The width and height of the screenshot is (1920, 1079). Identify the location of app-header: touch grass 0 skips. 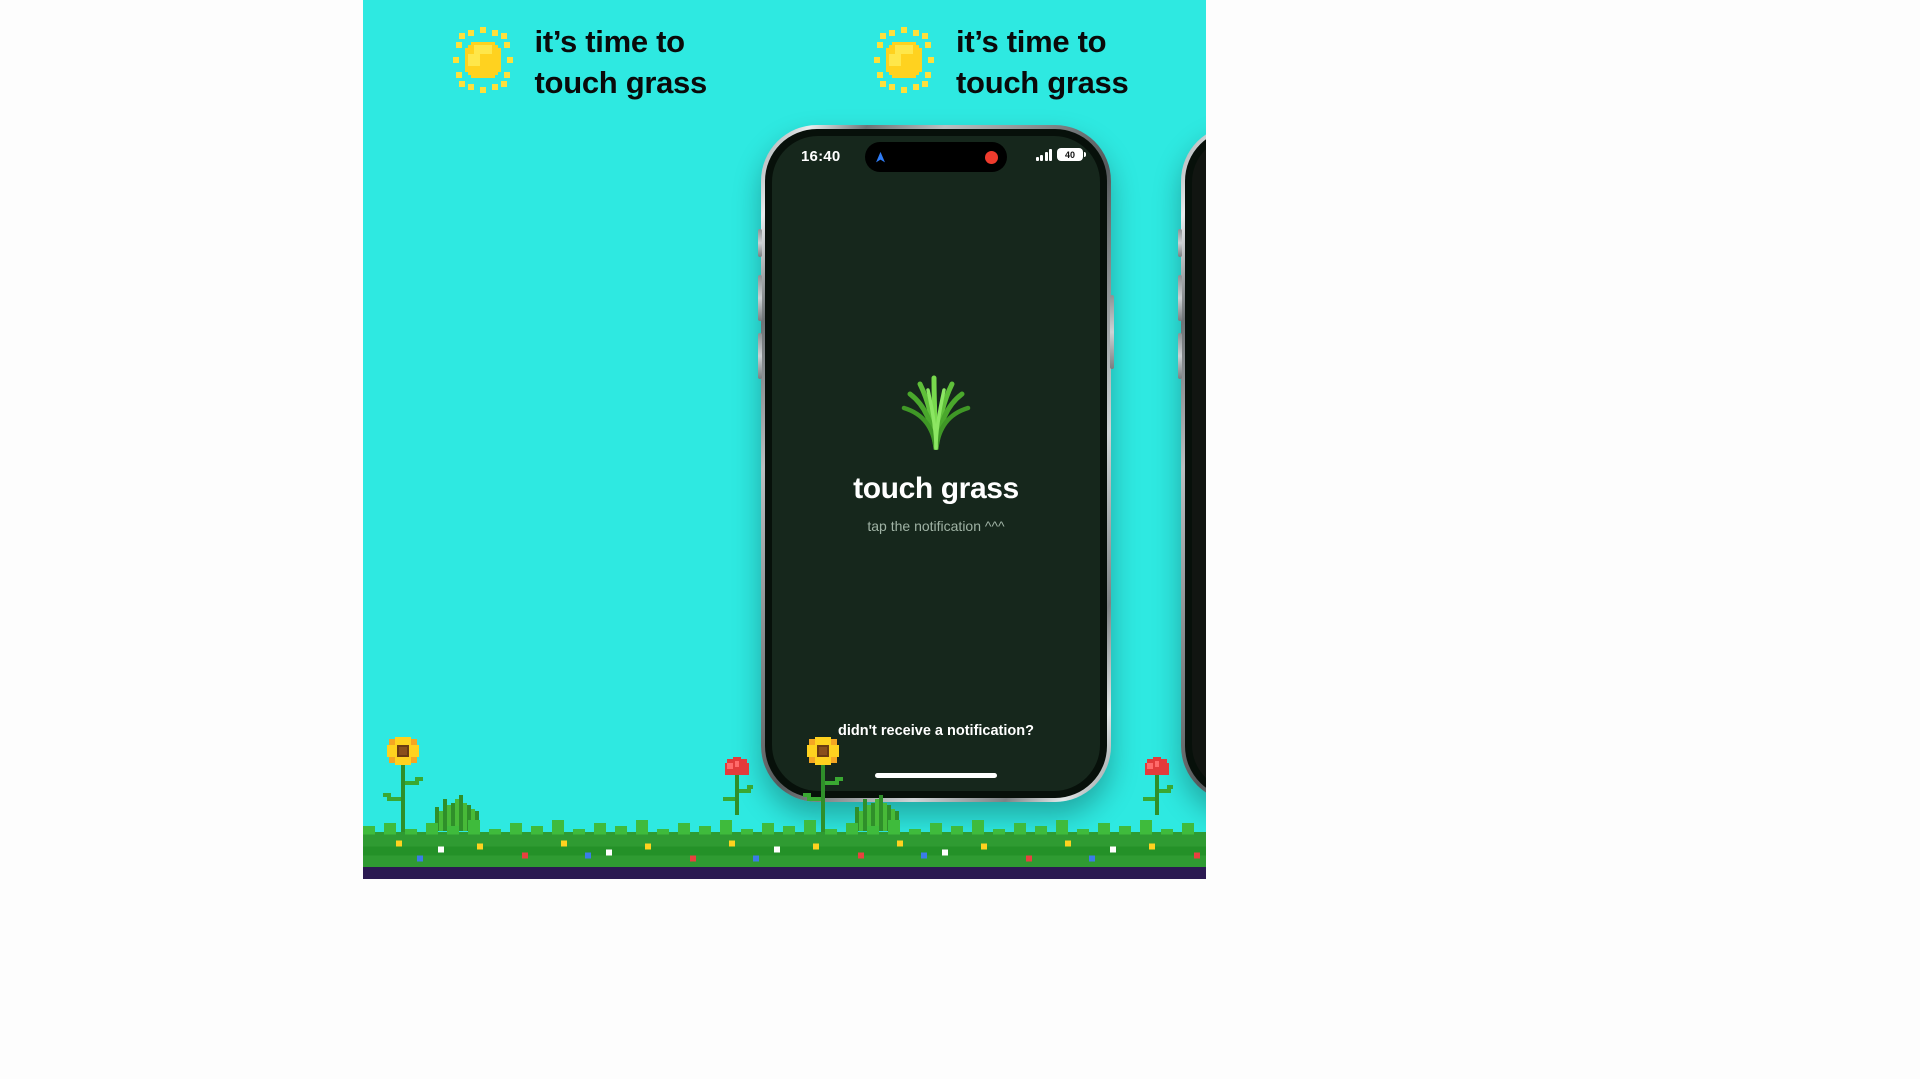
(1199, 200).